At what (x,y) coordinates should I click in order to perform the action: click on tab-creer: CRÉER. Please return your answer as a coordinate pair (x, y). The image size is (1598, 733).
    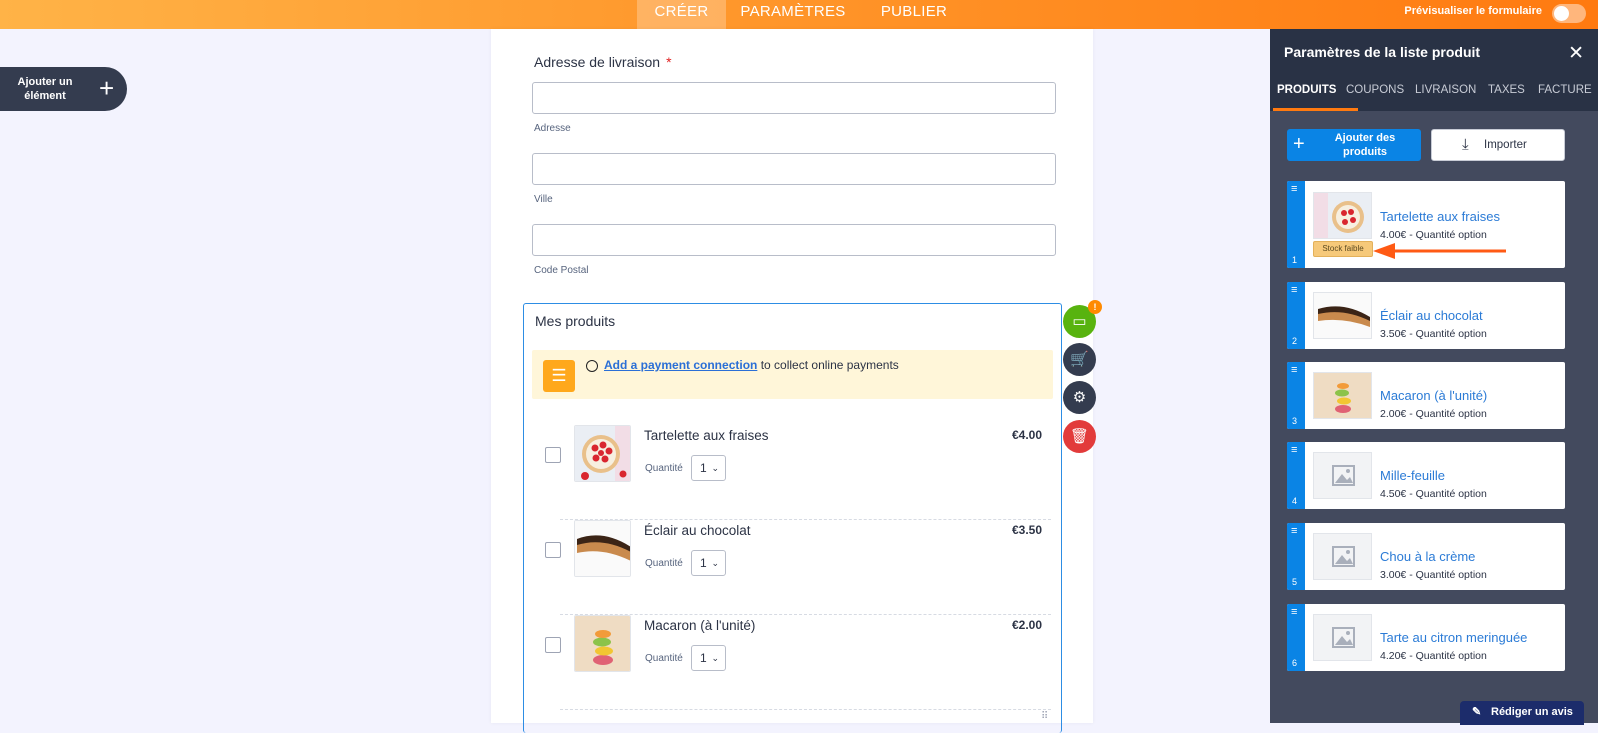
    Looking at the image, I should click on (681, 14).